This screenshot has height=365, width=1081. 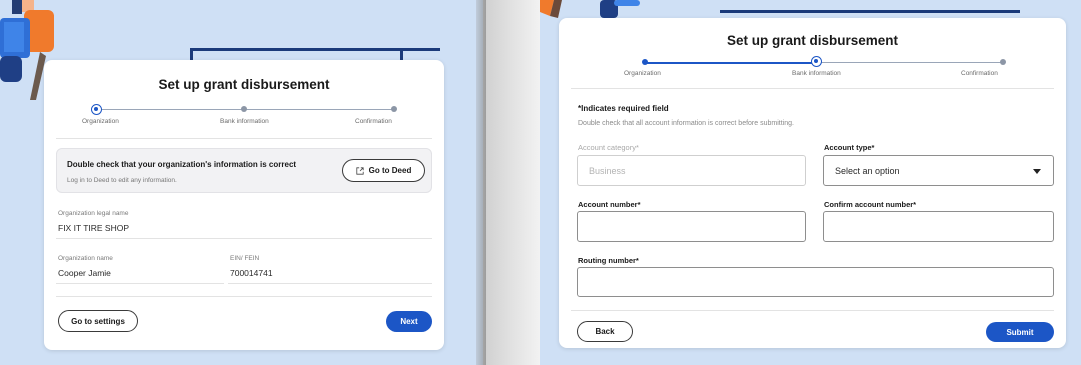 What do you see at coordinates (511, 182) in the screenshot?
I see `screenshot-separator` at bounding box center [511, 182].